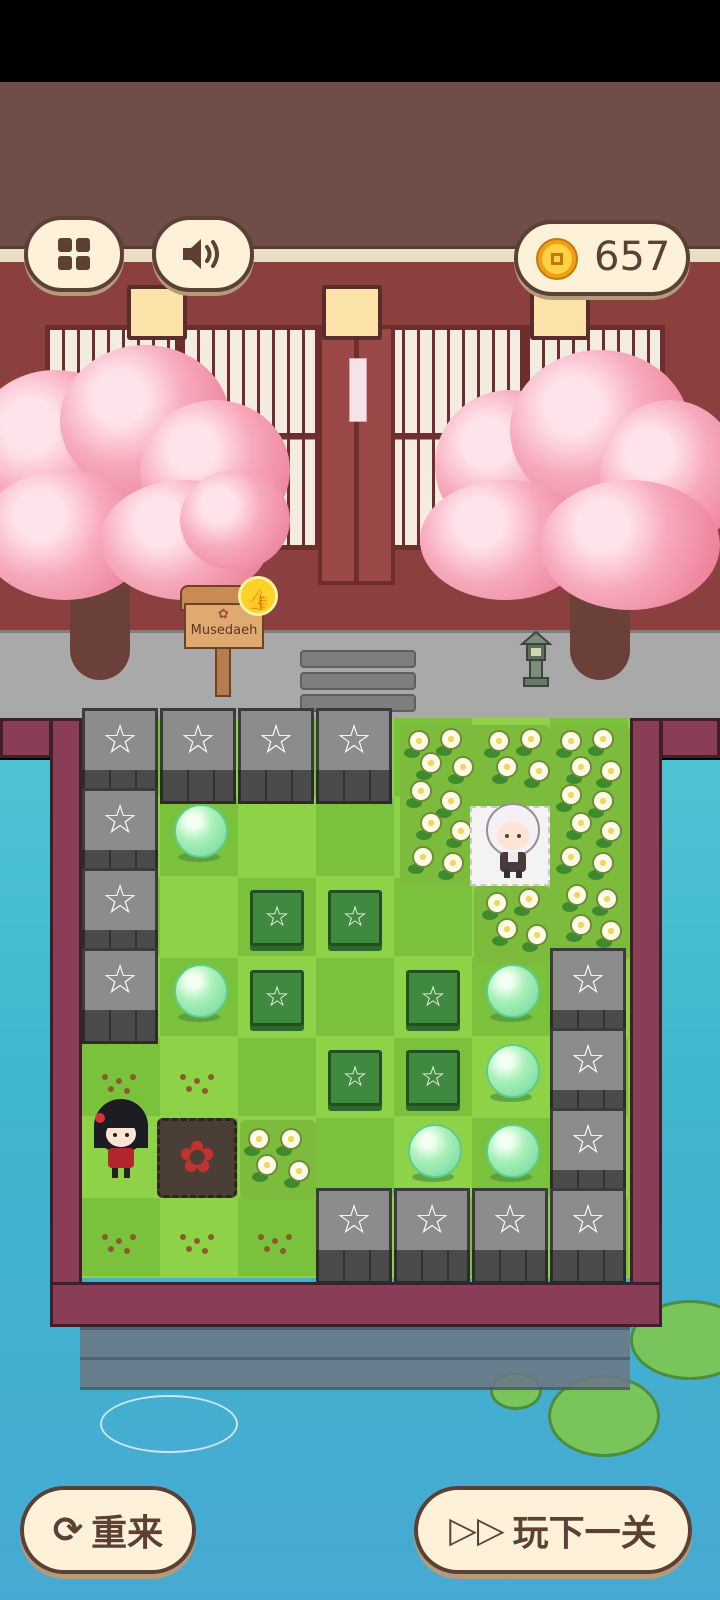  What do you see at coordinates (74, 254) in the screenshot?
I see `menu-button` at bounding box center [74, 254].